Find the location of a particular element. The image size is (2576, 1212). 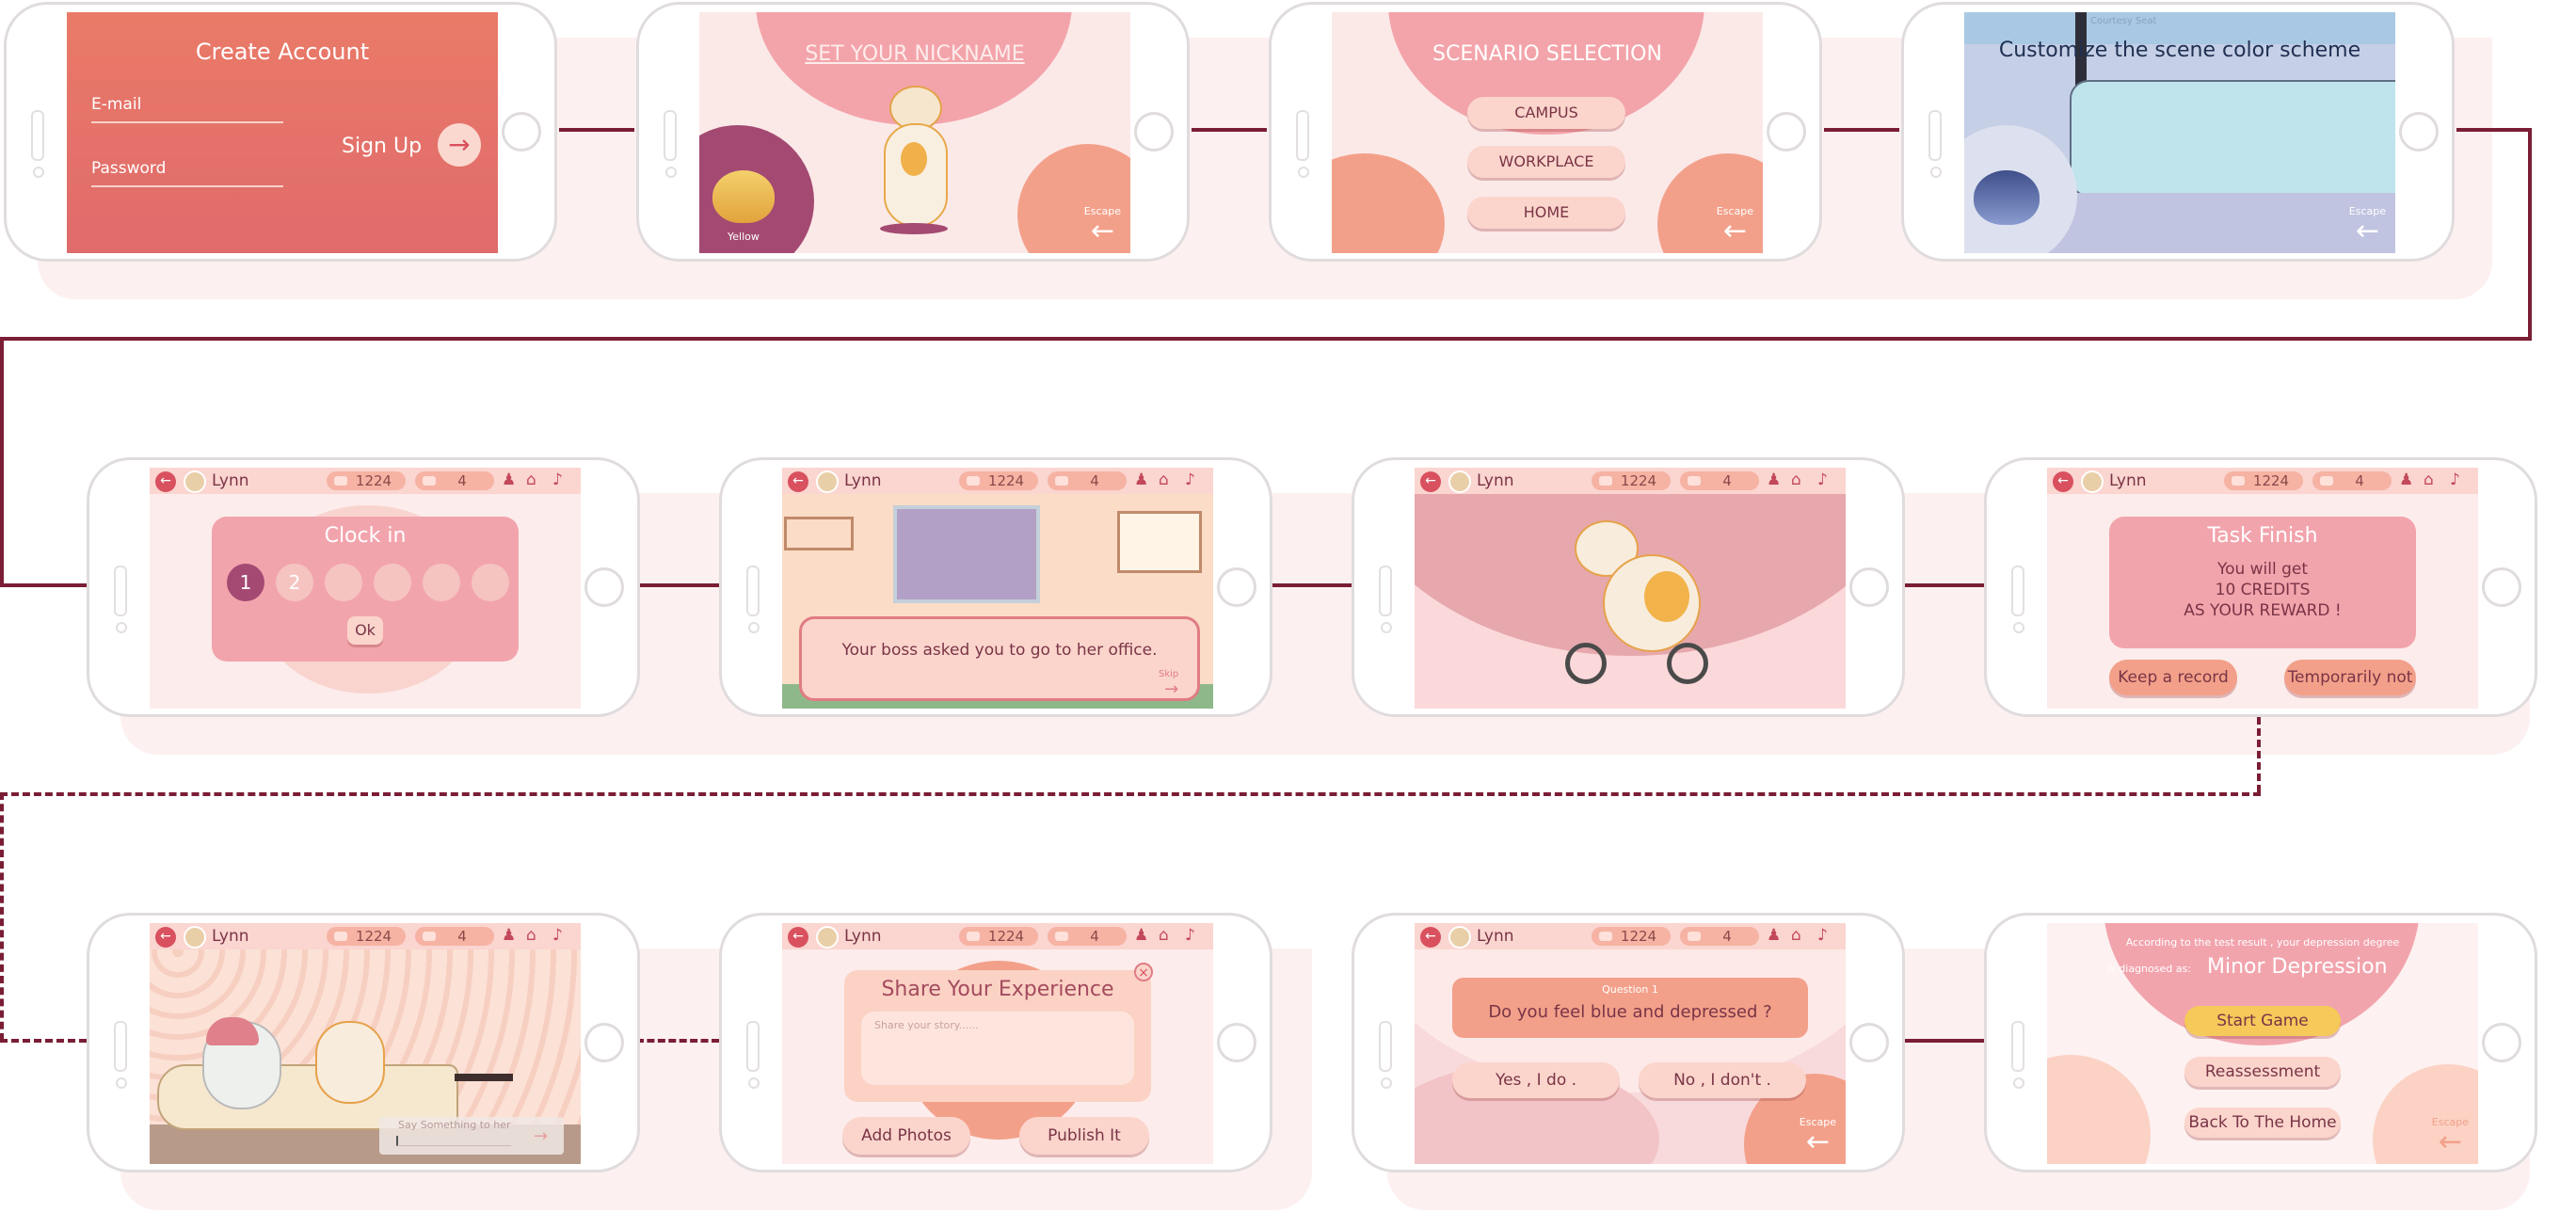

day-1: 1 is located at coordinates (245, 582).